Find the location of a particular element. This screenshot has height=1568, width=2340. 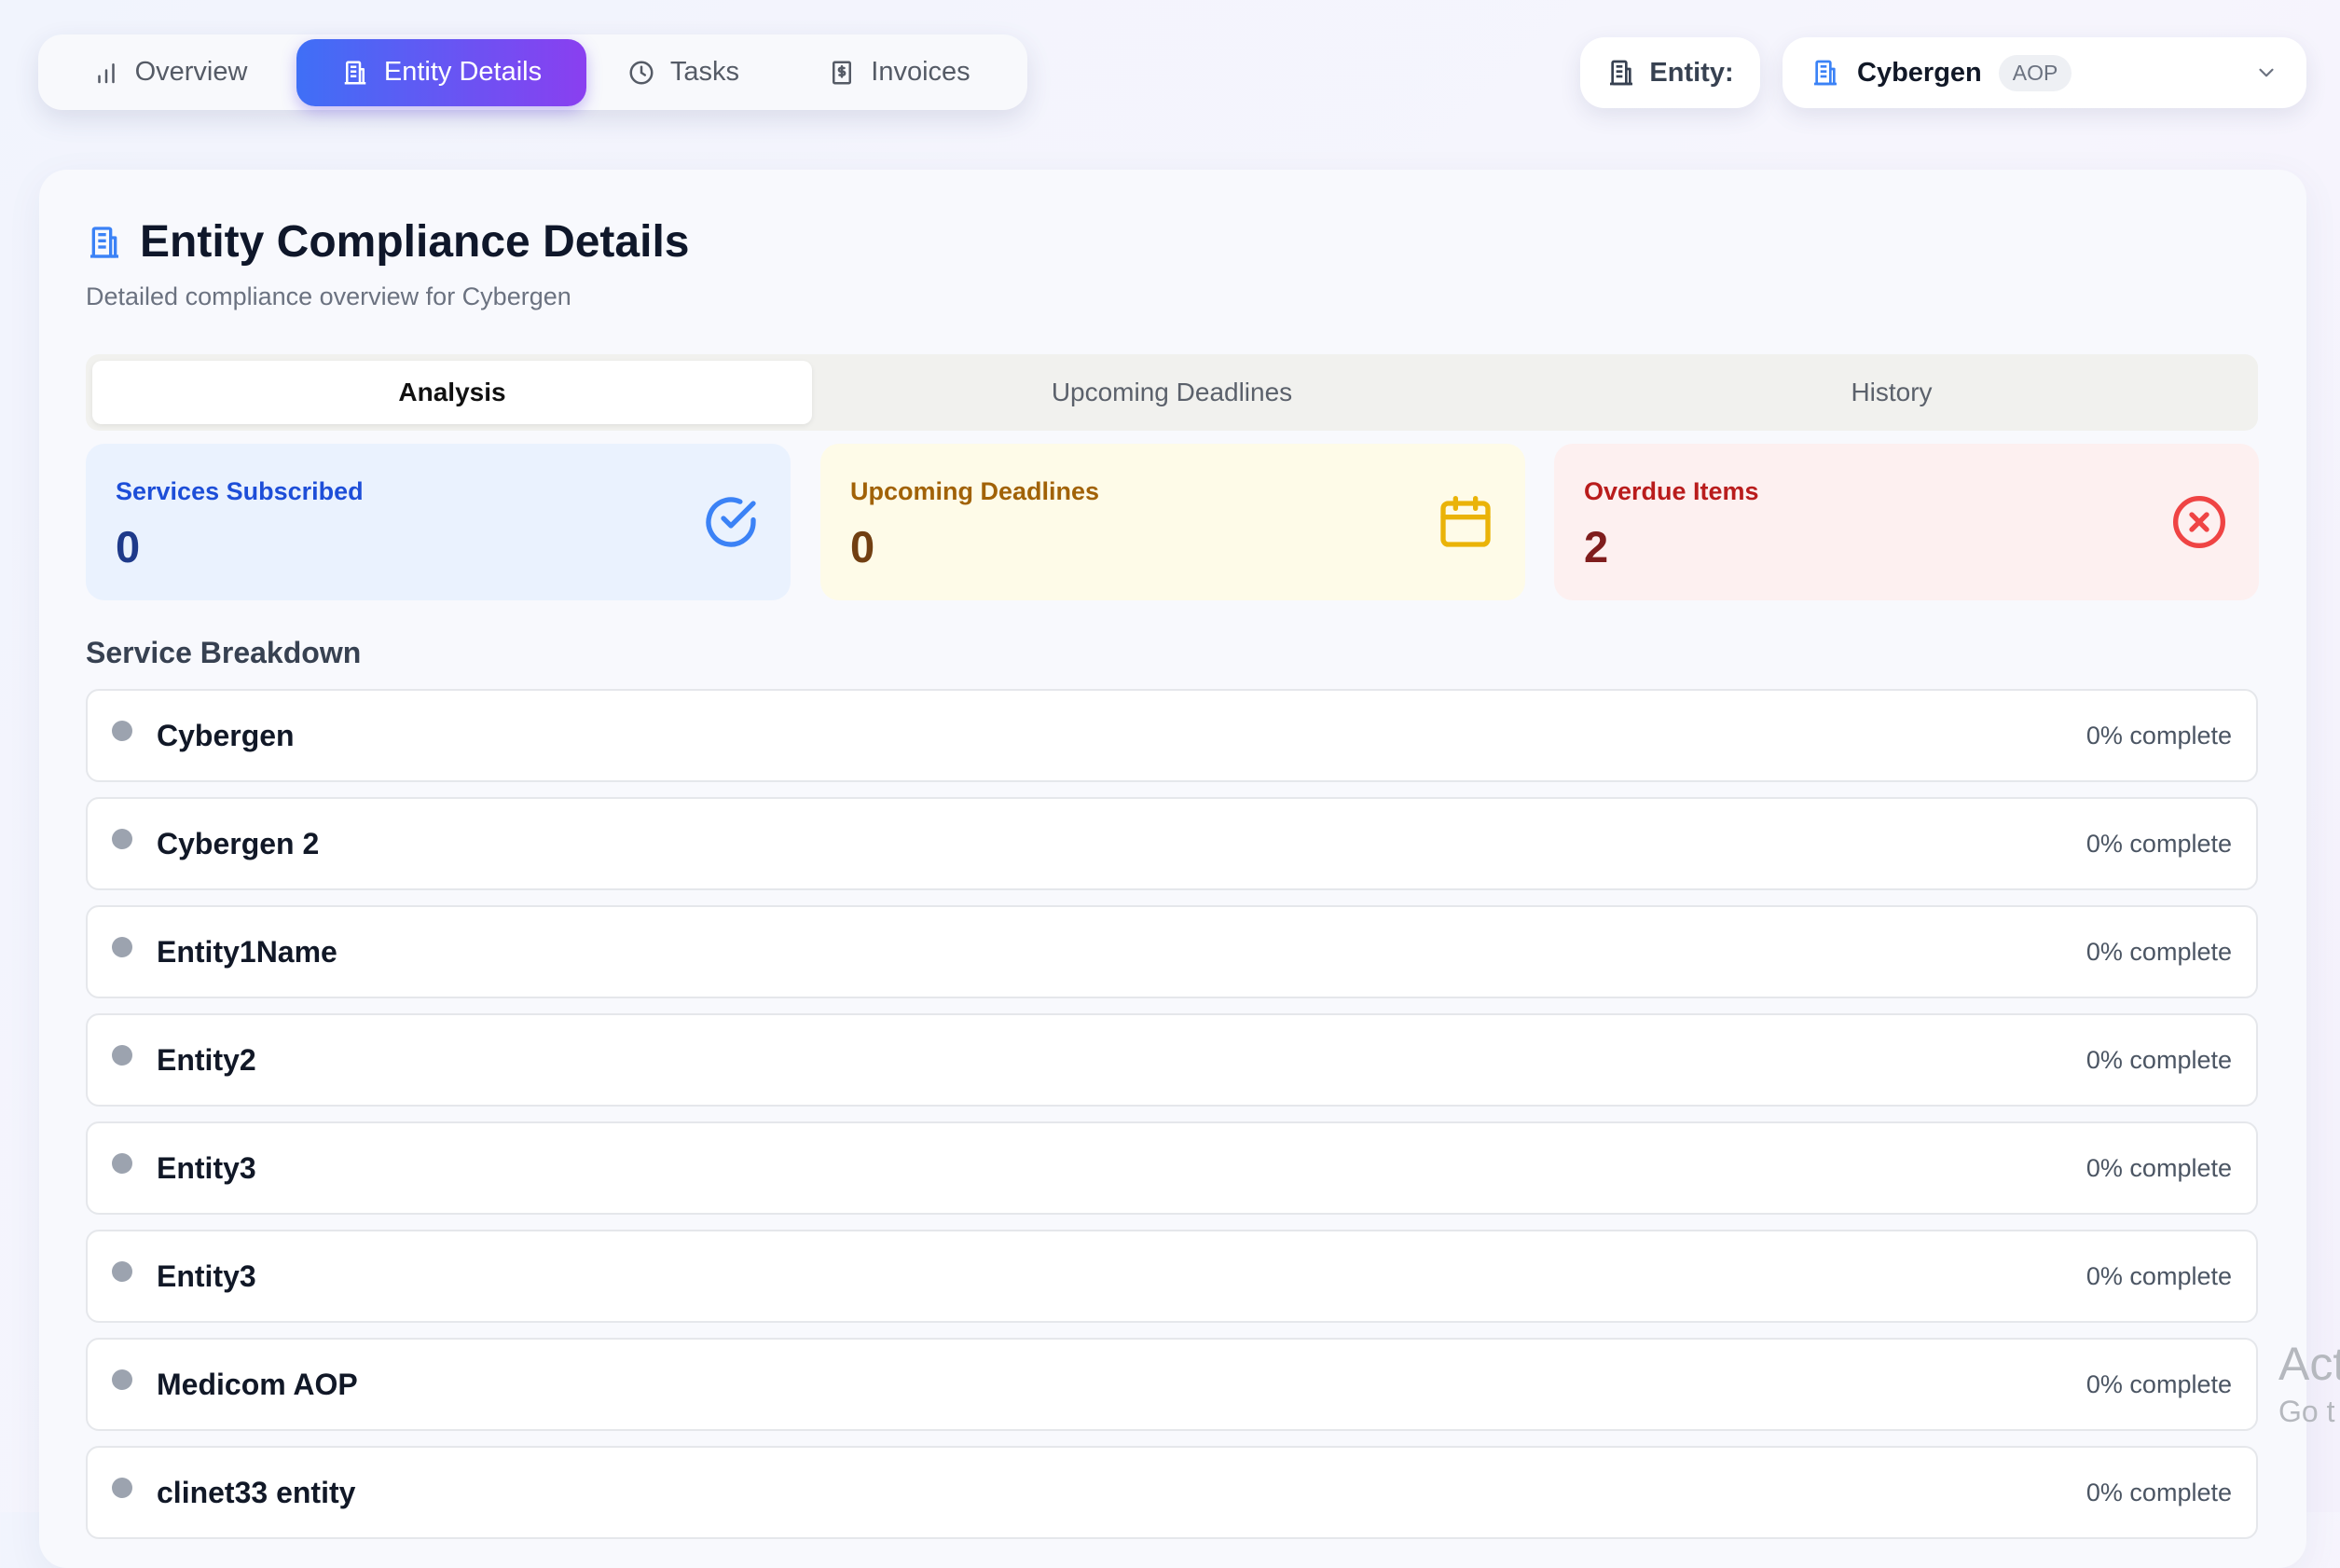

bar-chart-icon is located at coordinates (106, 72).